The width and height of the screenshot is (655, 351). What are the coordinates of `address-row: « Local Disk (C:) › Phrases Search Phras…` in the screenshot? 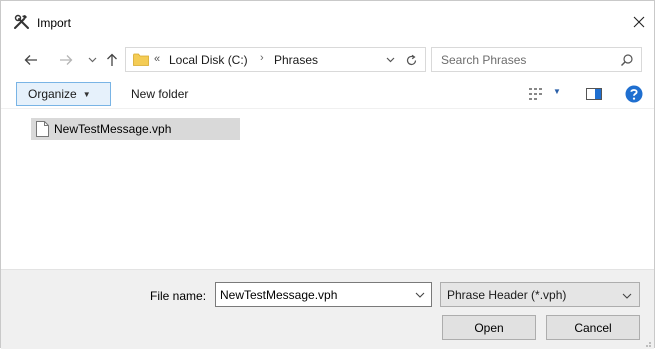 It's located at (327, 60).